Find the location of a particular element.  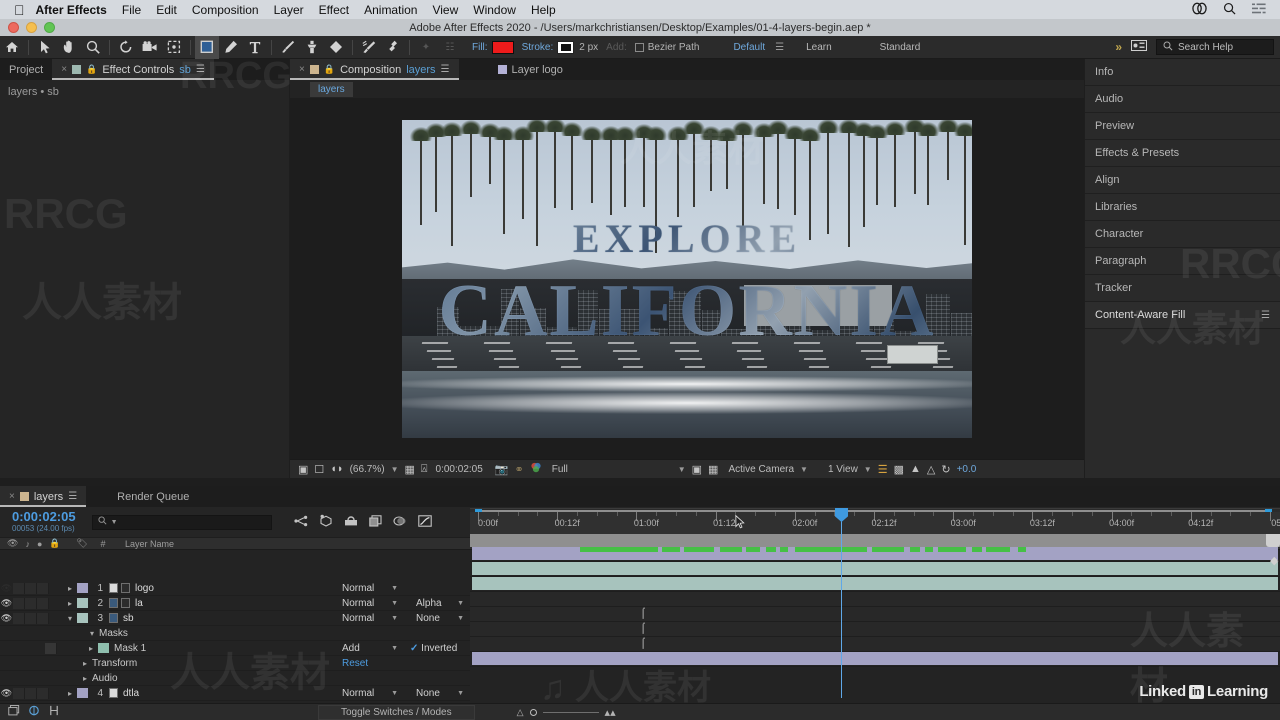

panel-align: Align is located at coordinates (1182, 180).